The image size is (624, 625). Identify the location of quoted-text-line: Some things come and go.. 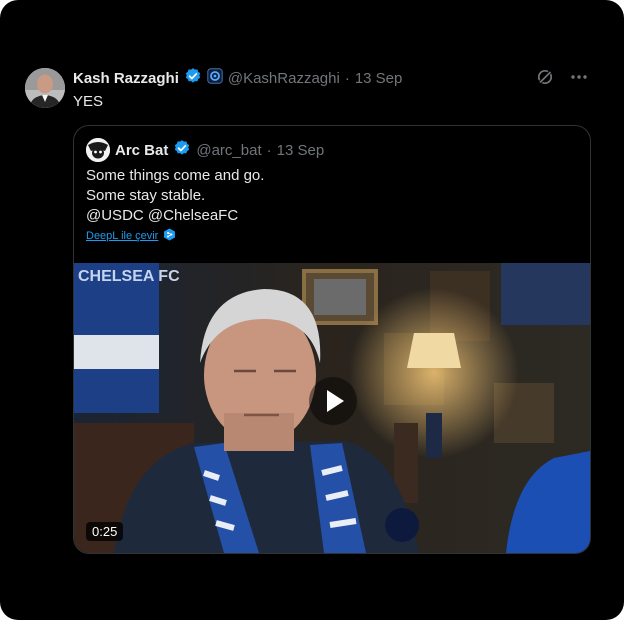
(175, 175).